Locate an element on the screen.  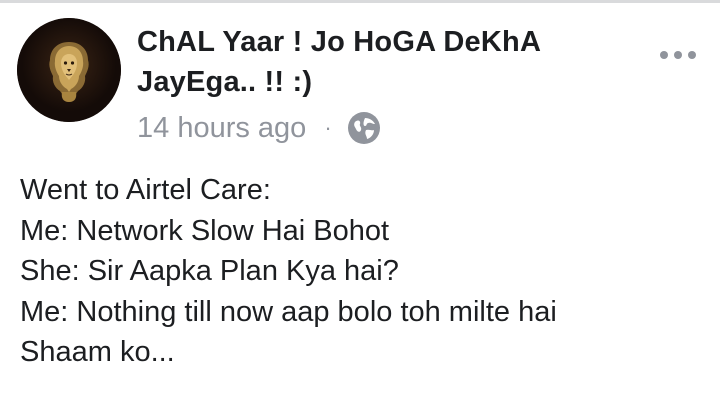
avatar is located at coordinates (69, 70).